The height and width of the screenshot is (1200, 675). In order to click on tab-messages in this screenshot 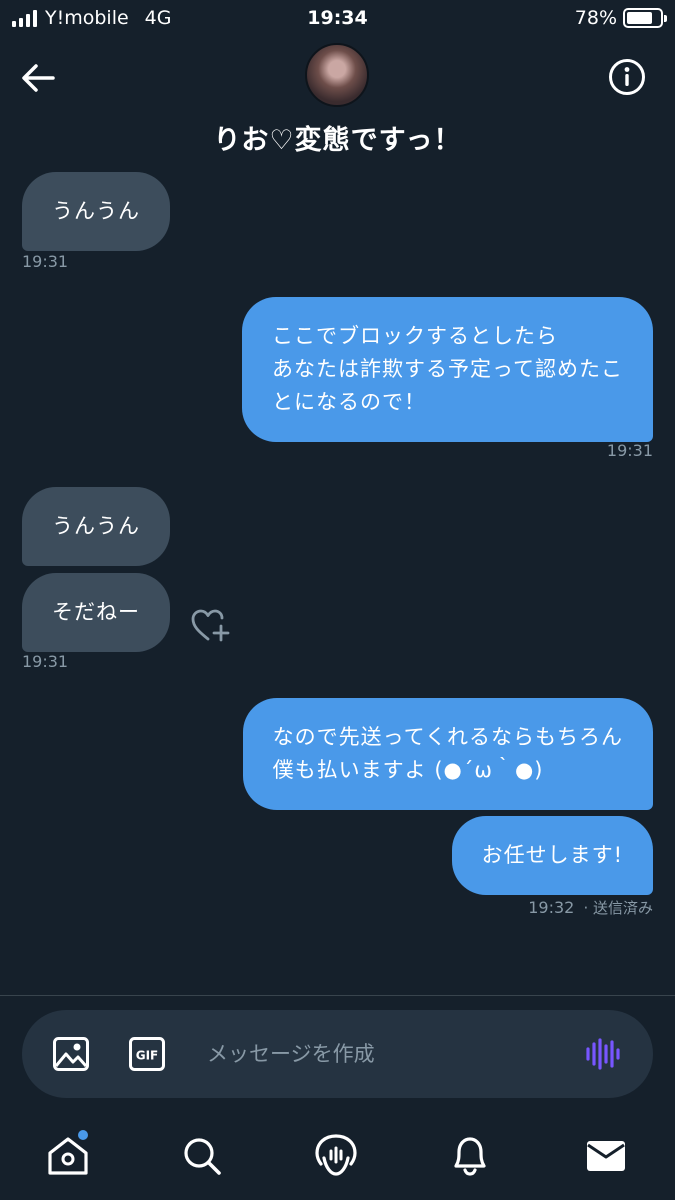, I will do `click(606, 1156)`.